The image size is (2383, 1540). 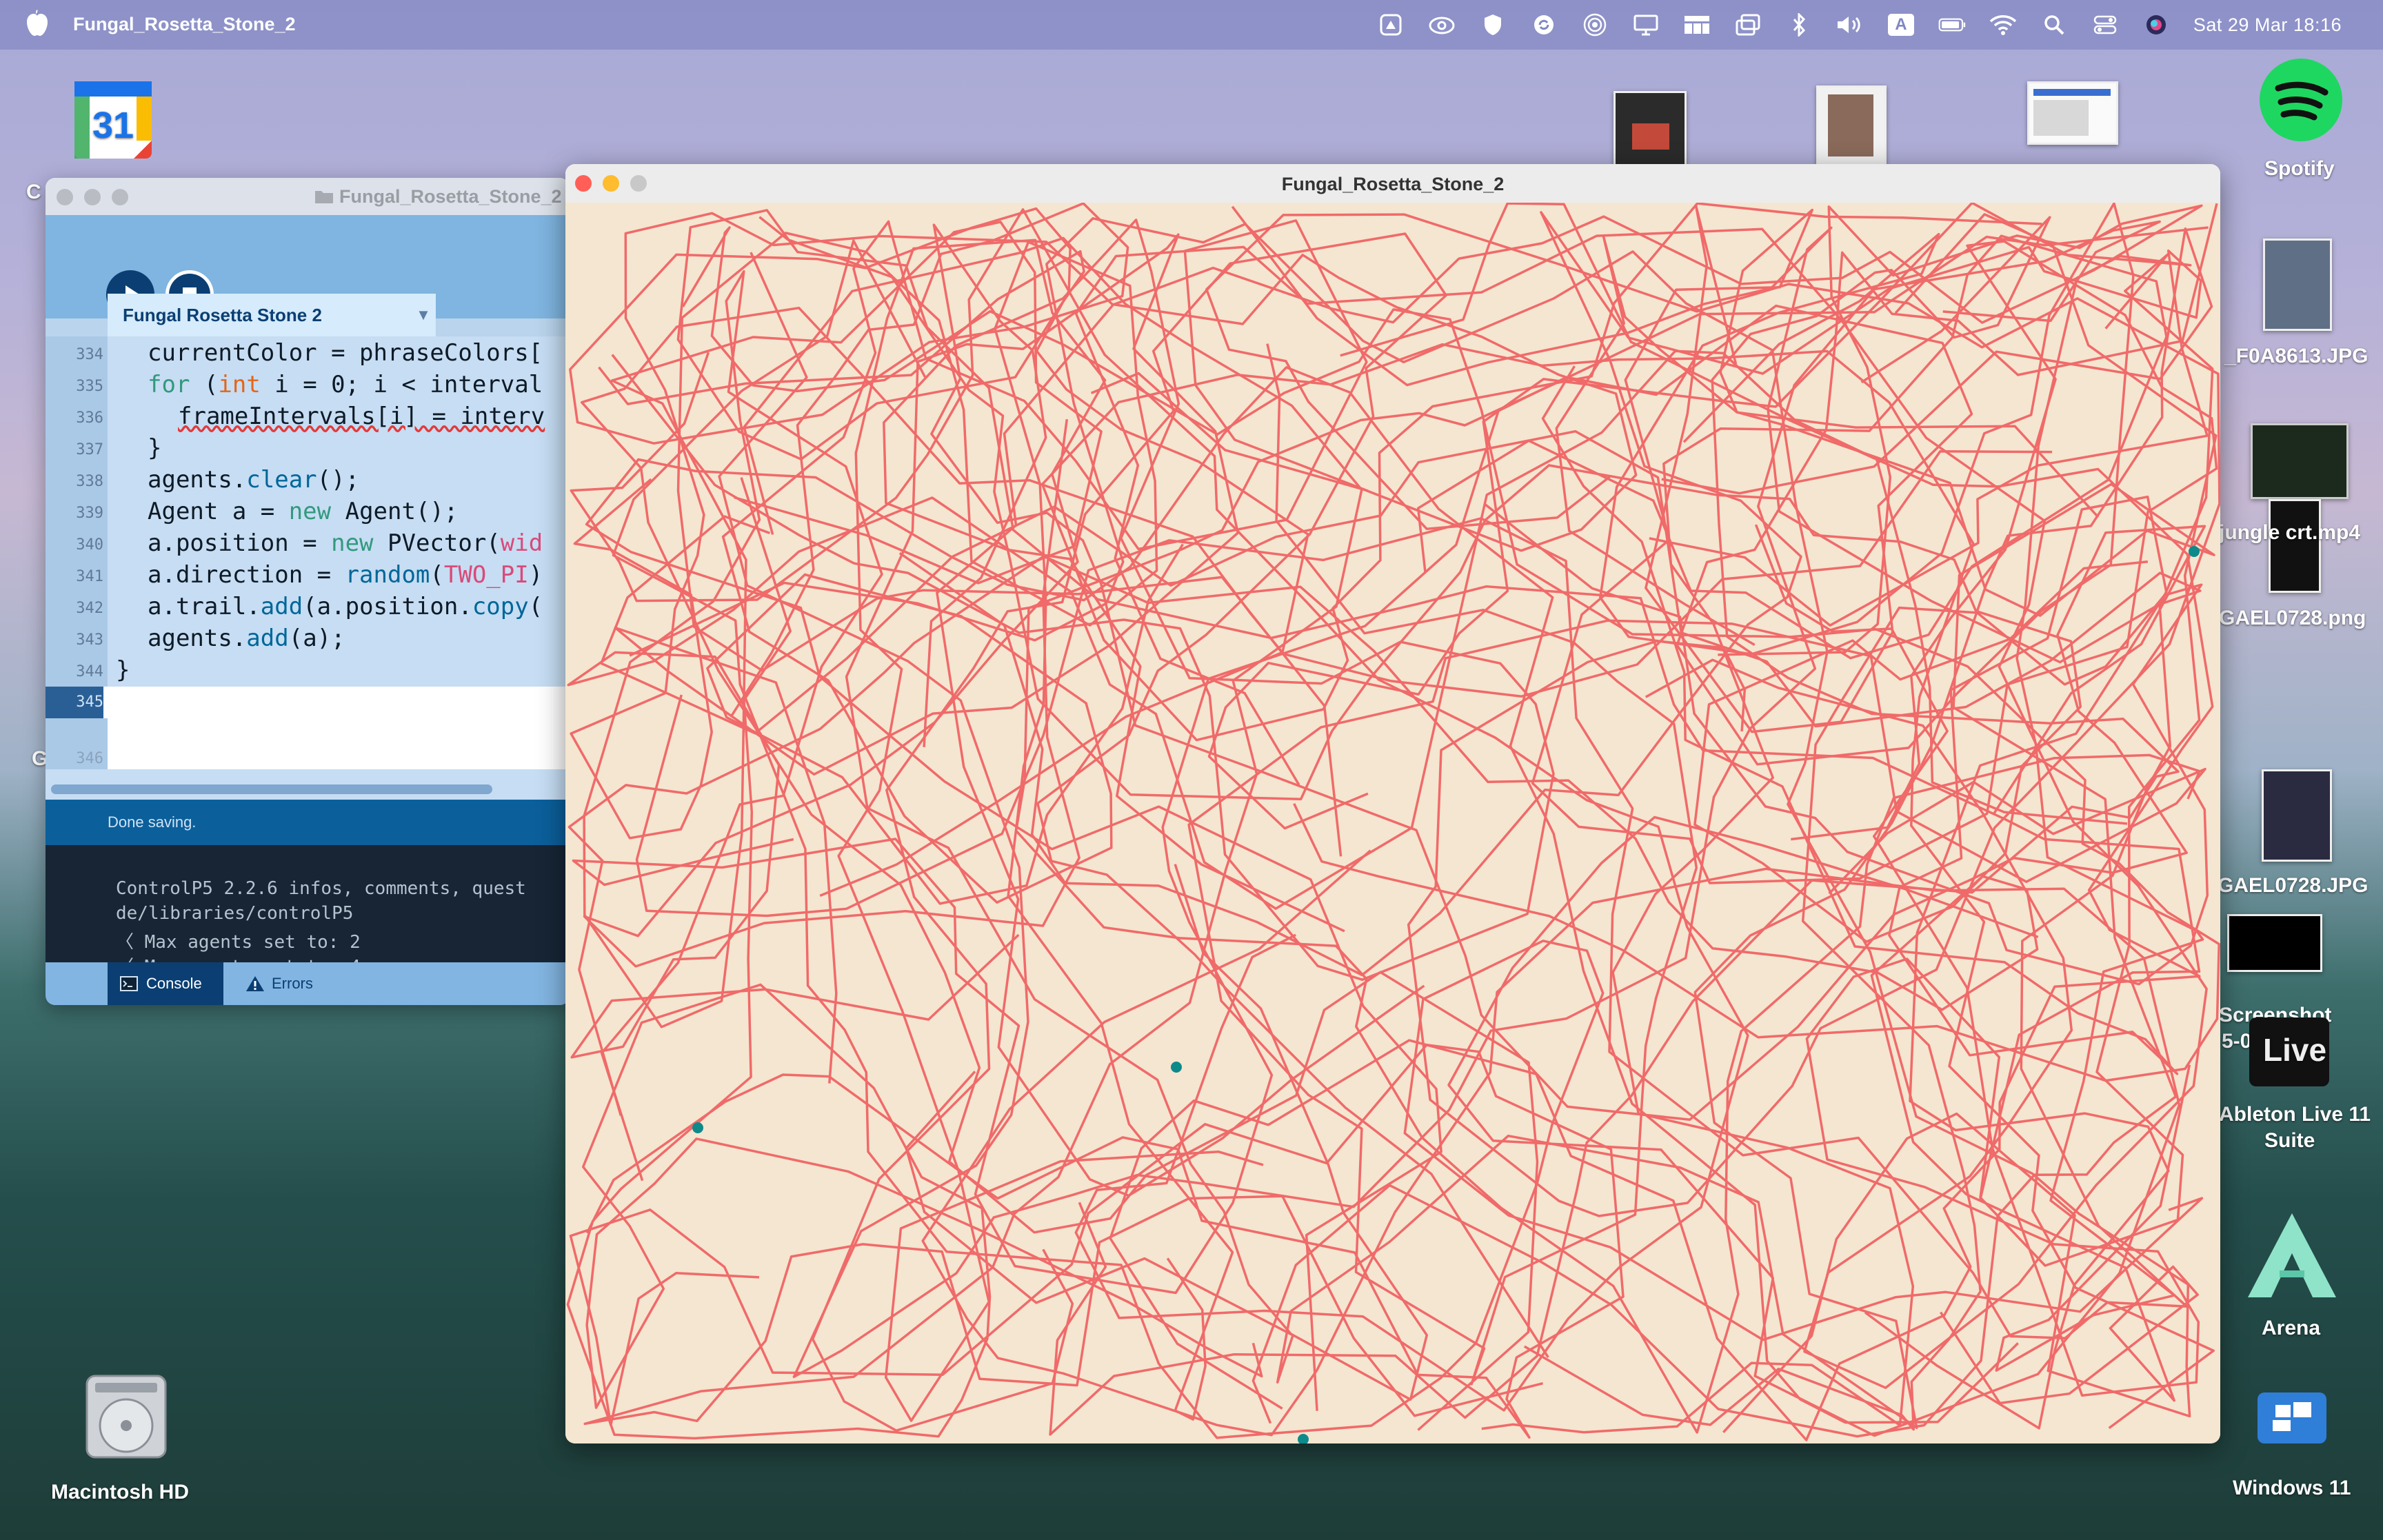 What do you see at coordinates (2290, 533) in the screenshot?
I see `jungle-label: jungle crt.mp4` at bounding box center [2290, 533].